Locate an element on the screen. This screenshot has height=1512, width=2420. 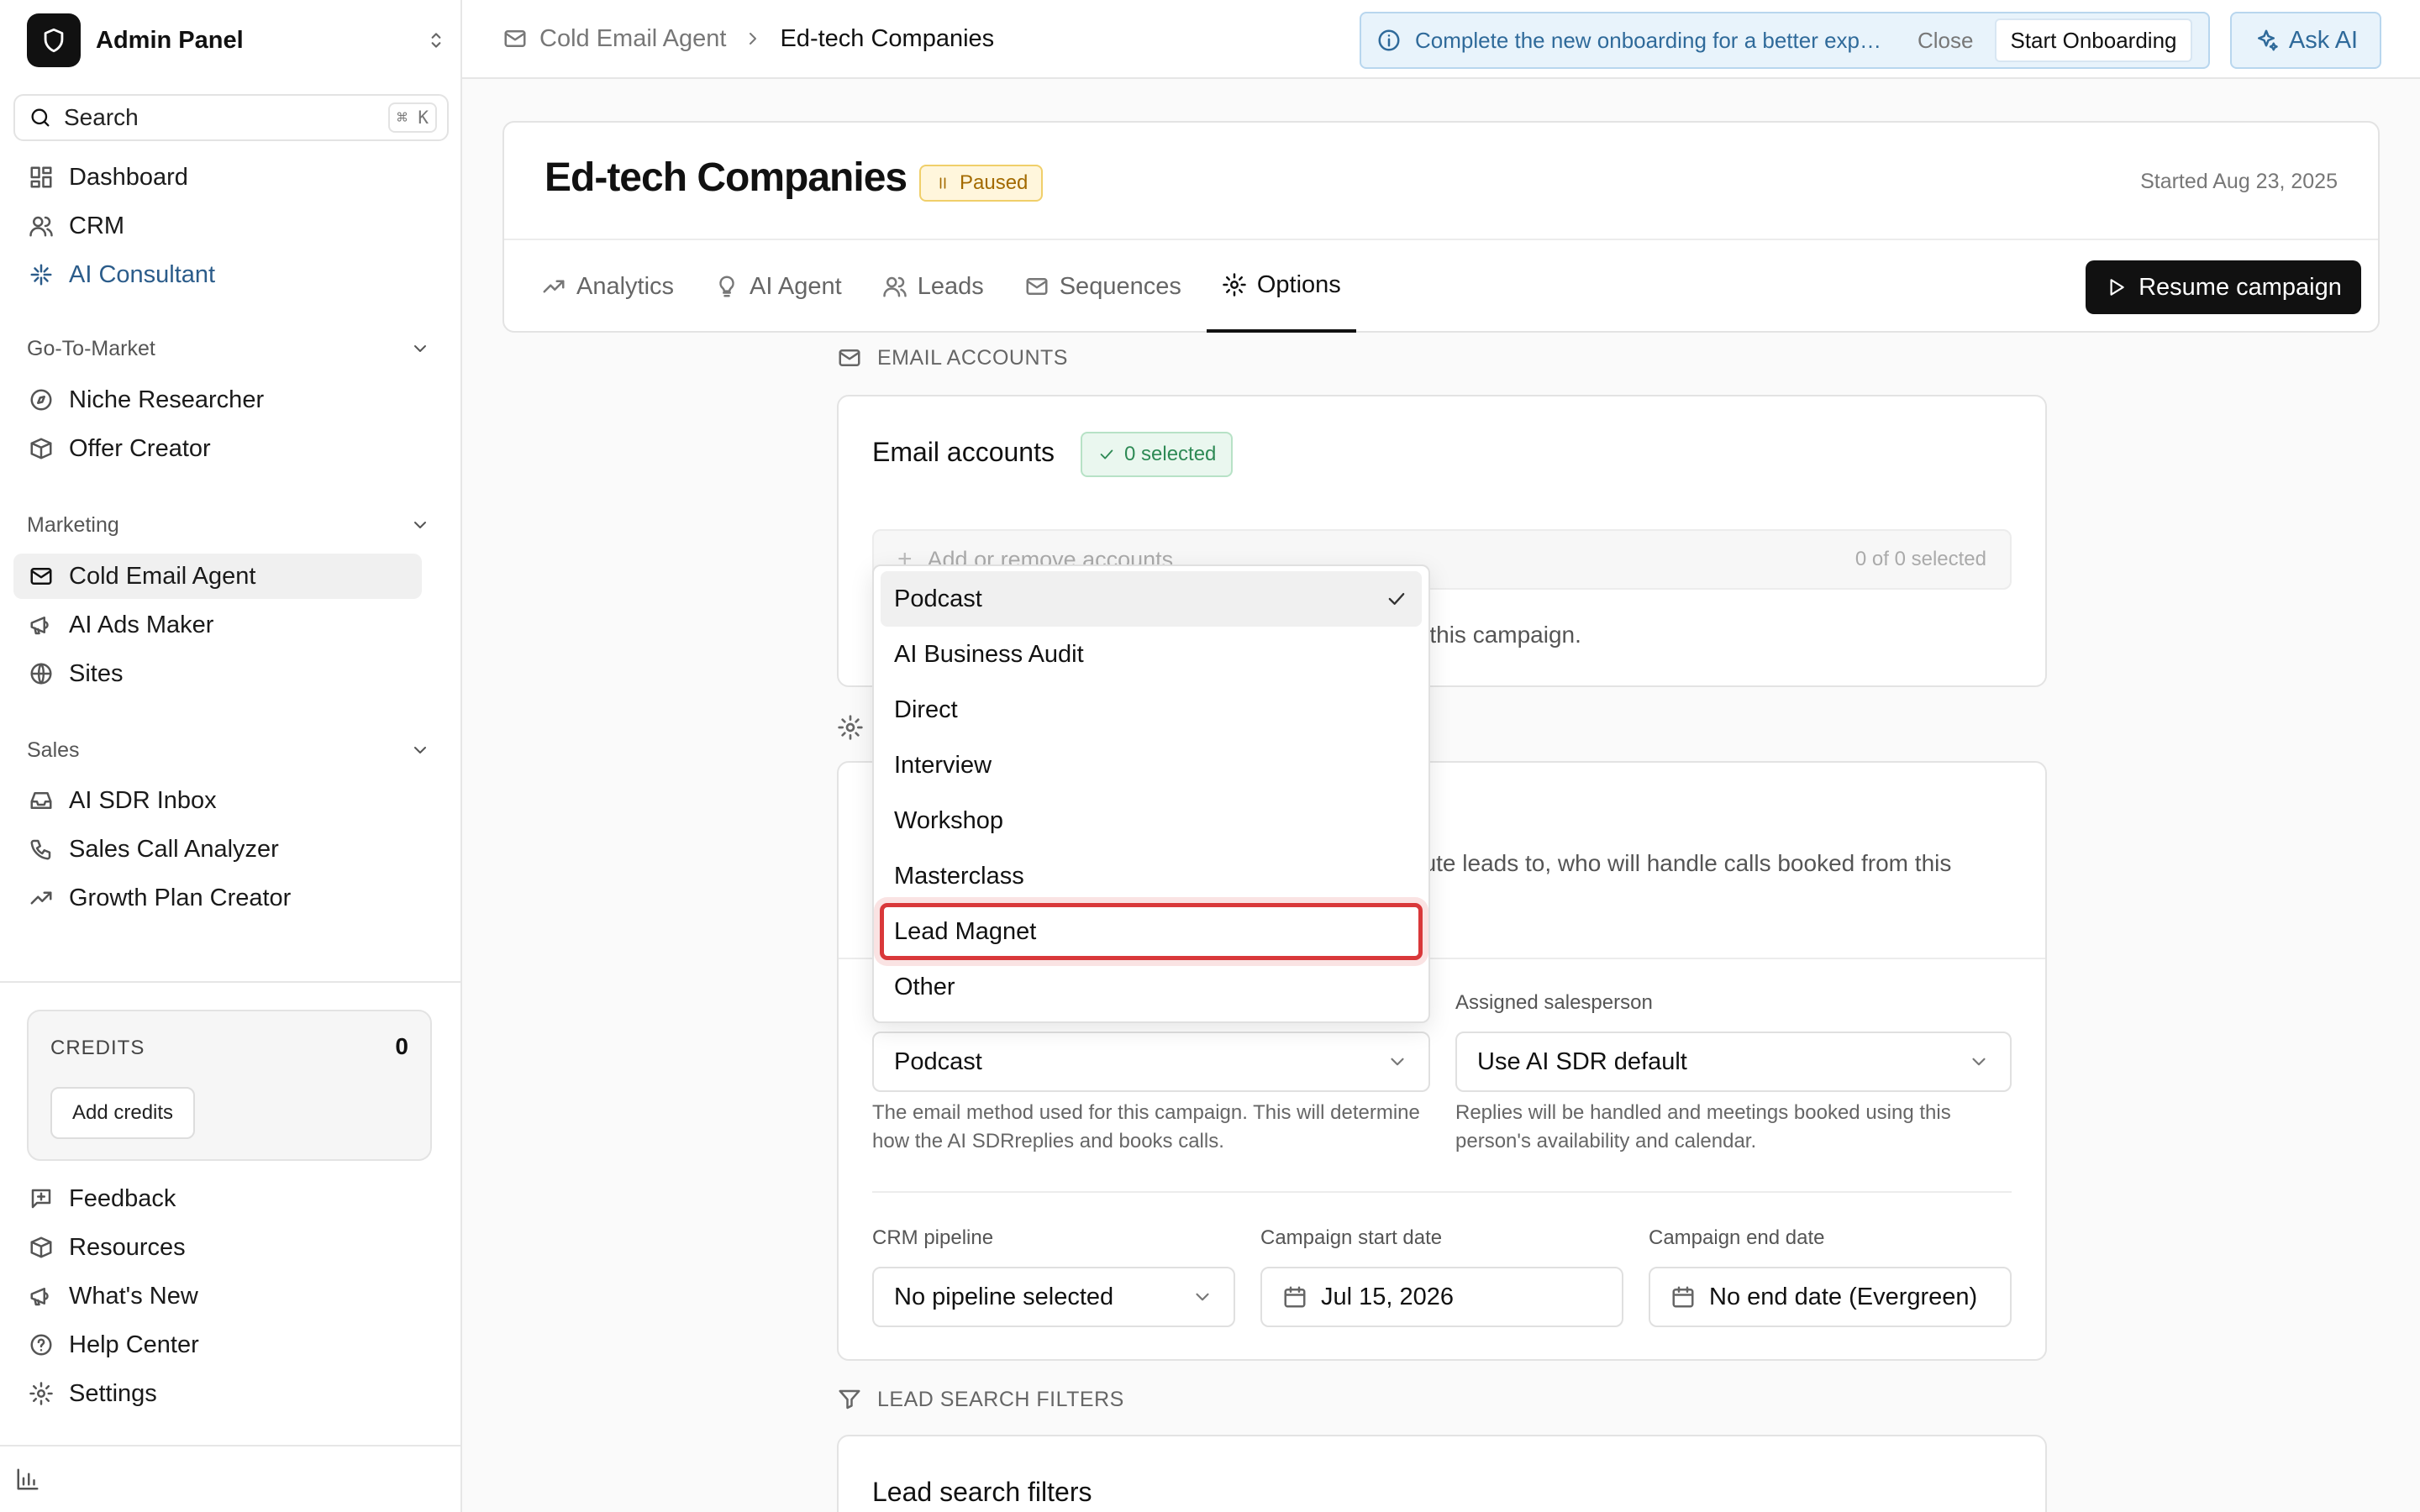
dropdown-option-masterclass: Masterclass is located at coordinates (1151, 876).